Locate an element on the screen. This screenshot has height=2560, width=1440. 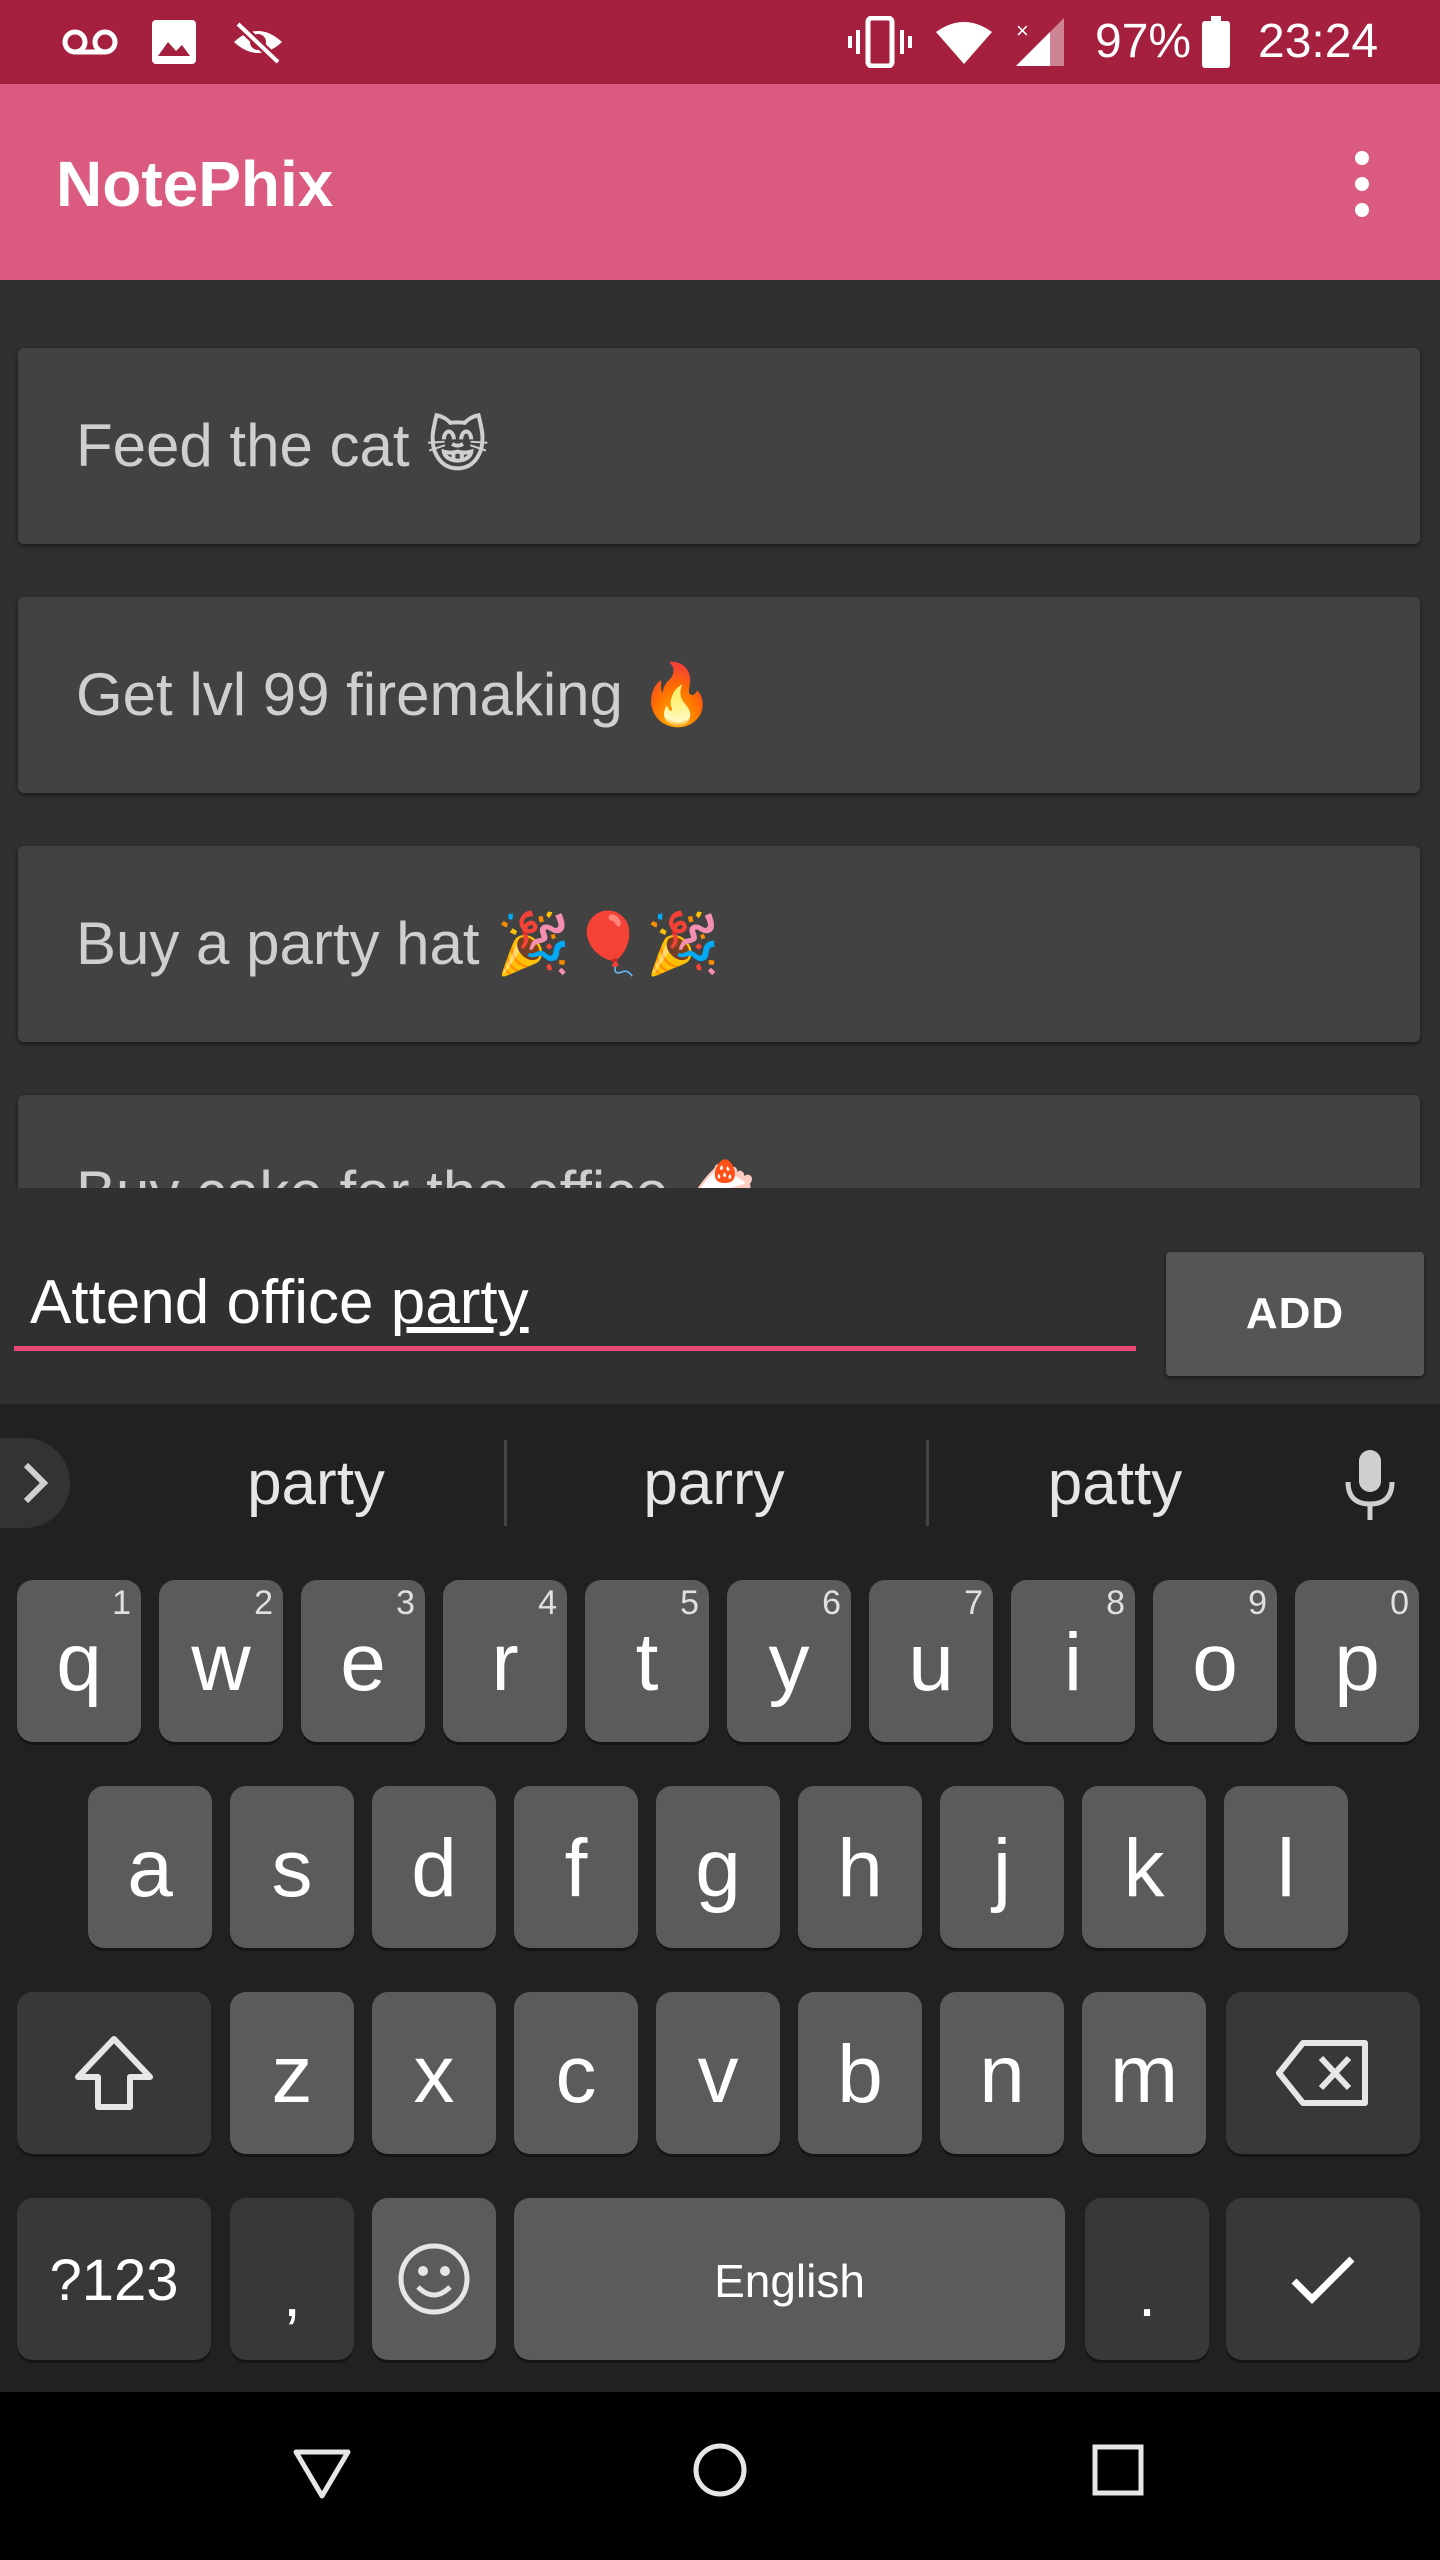
key-h: h is located at coordinates (860, 1867).